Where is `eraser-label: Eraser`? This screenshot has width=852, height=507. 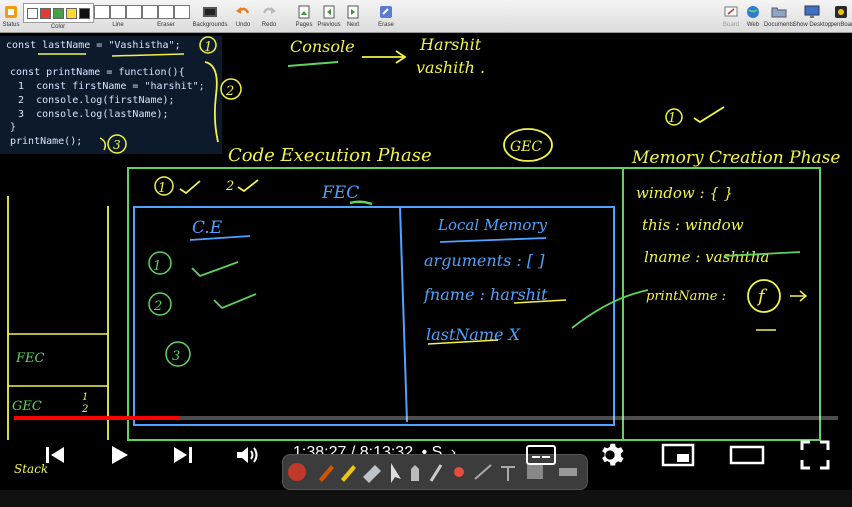 eraser-label: Eraser is located at coordinates (166, 25).